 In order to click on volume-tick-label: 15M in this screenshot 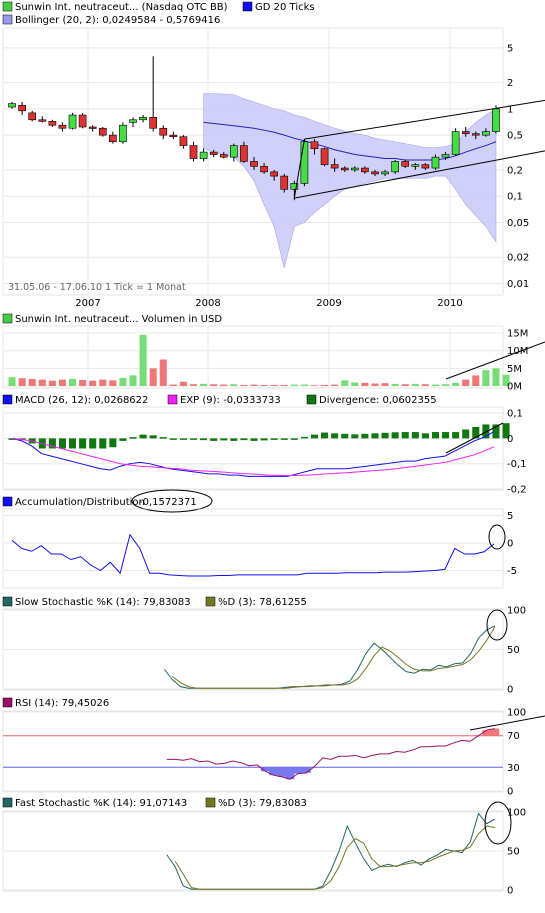, I will do `click(517, 334)`.